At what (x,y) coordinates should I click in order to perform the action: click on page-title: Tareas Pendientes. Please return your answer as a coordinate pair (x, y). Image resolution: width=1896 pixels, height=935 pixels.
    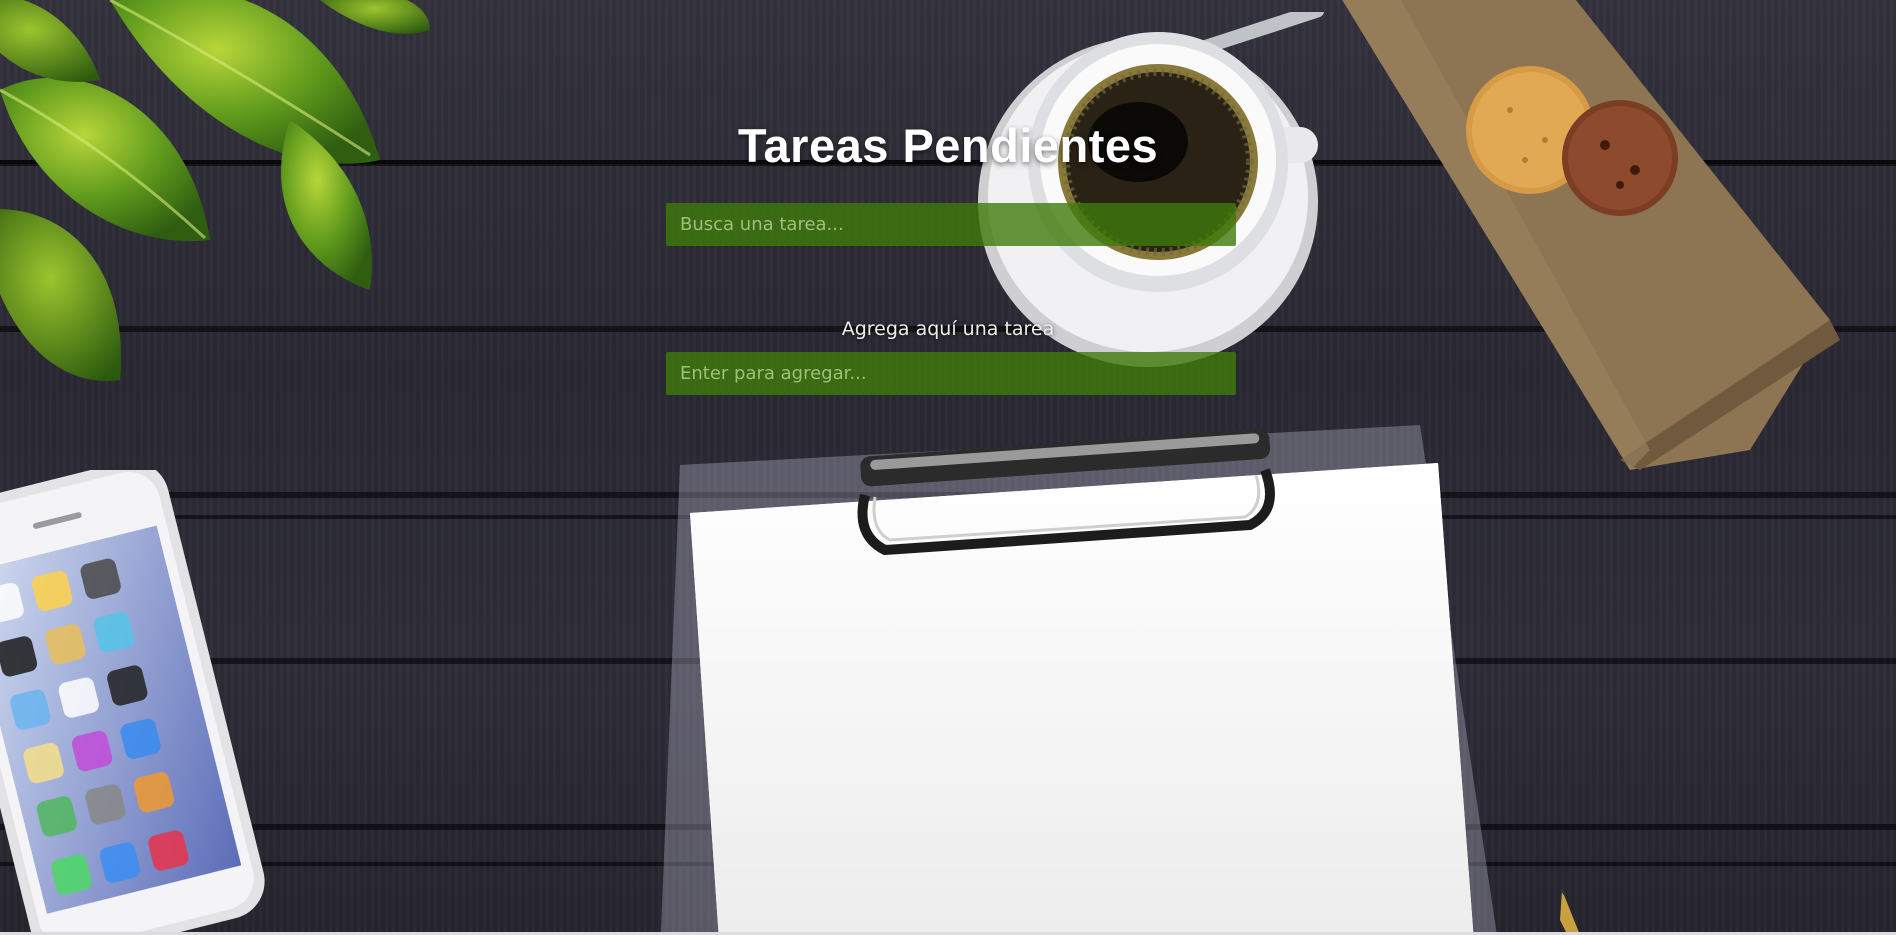
    Looking at the image, I should click on (948, 145).